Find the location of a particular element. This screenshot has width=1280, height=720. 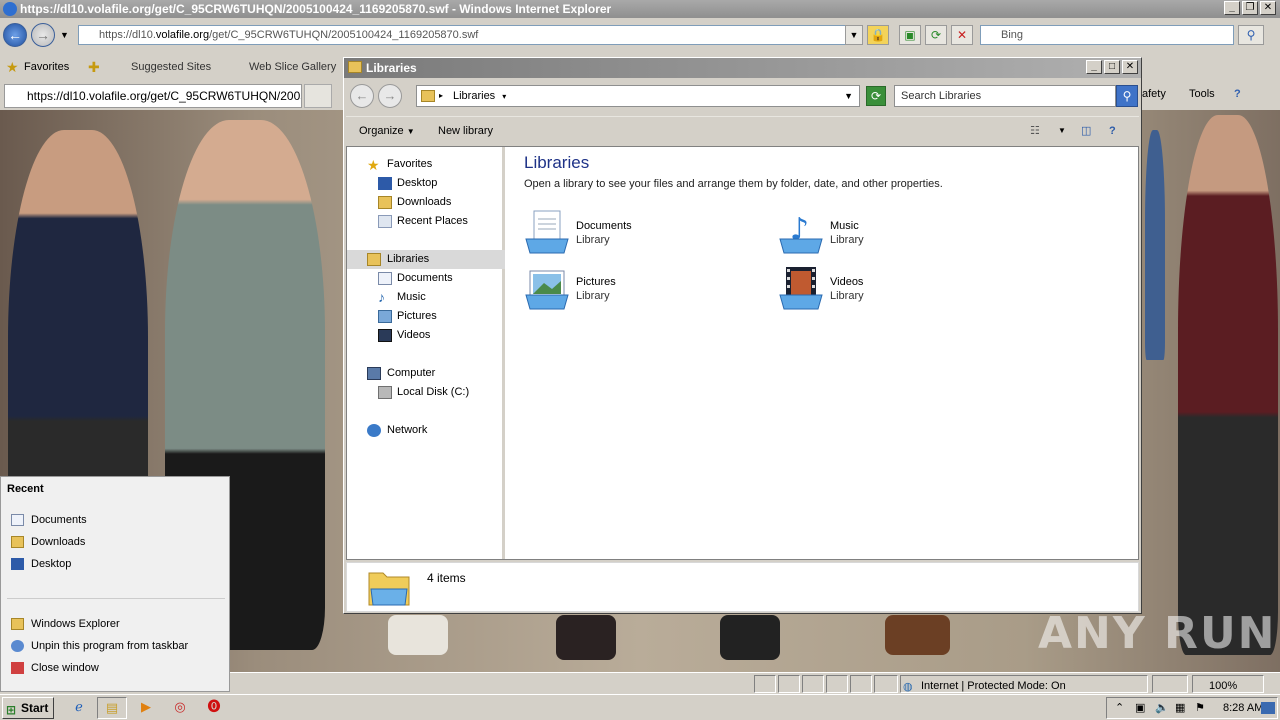

nav-documents: Documents is located at coordinates (426, 278).